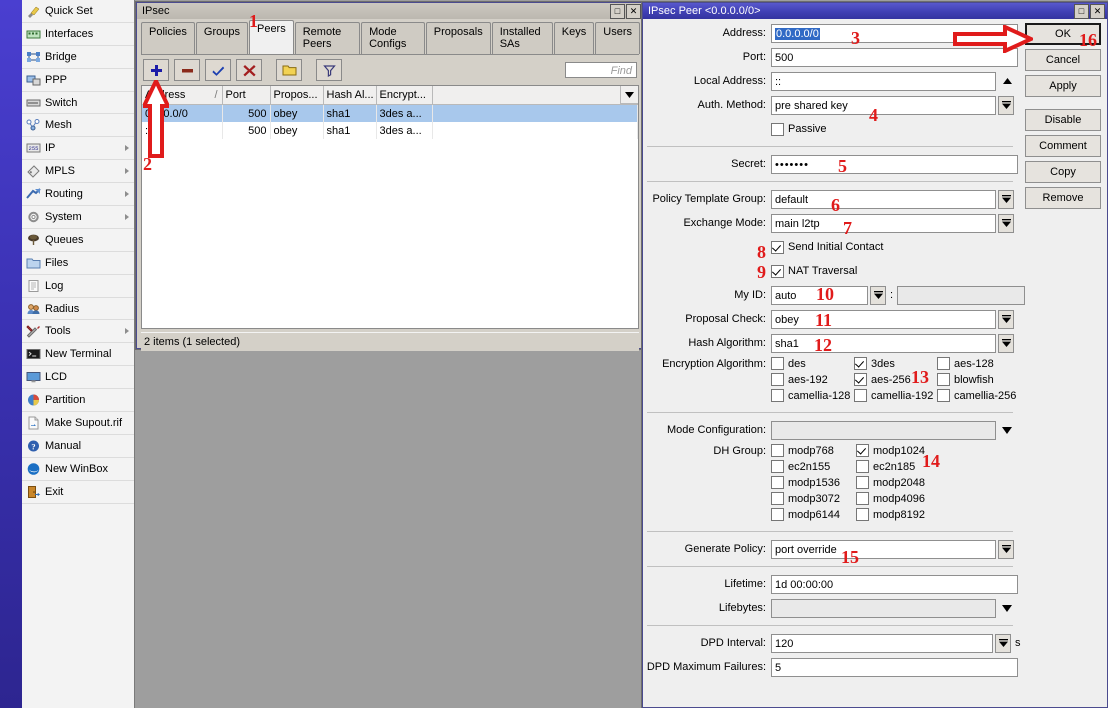  What do you see at coordinates (78, 195) in the screenshot?
I see `sidebar-item-routing: Routing` at bounding box center [78, 195].